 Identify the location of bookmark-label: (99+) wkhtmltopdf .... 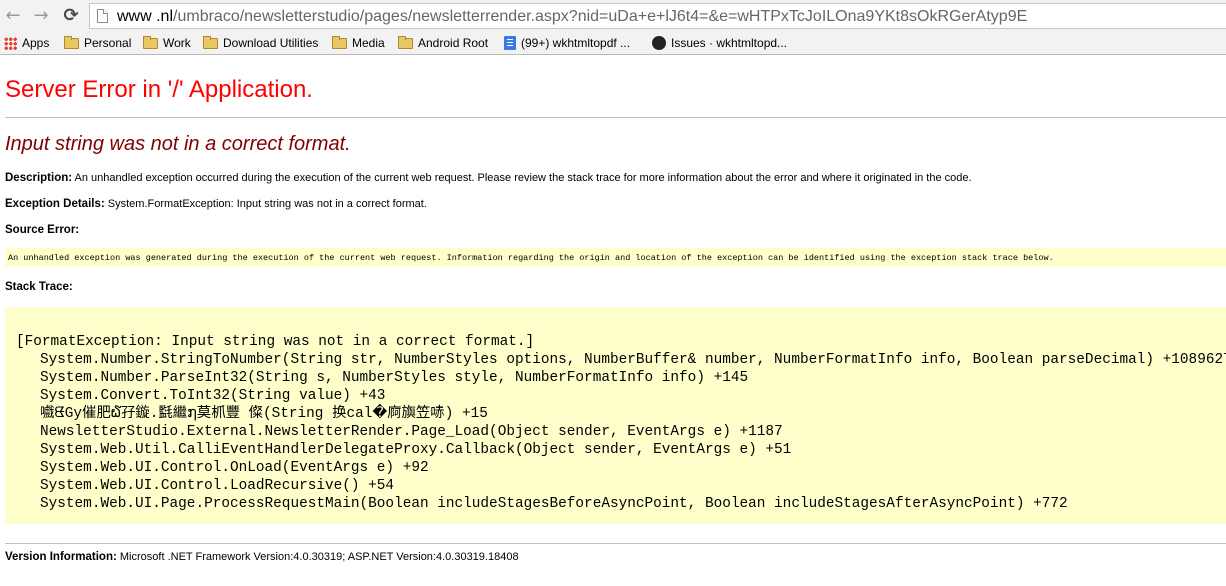
(576, 43).